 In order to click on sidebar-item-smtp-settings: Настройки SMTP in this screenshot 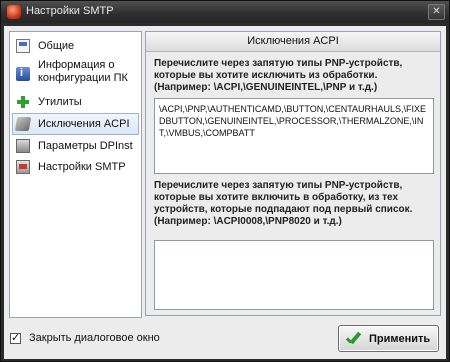, I will do `click(75, 167)`.